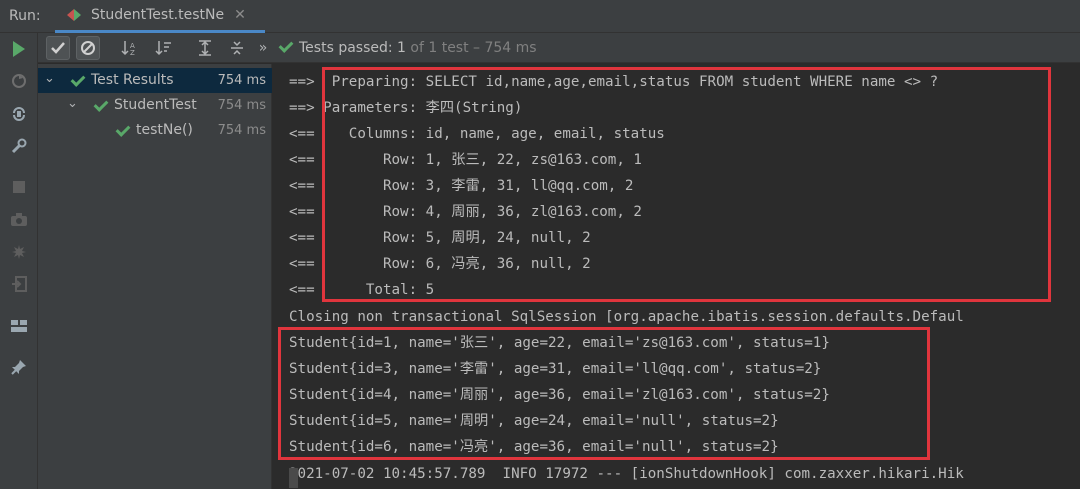 This screenshot has height=489, width=1080. Describe the element at coordinates (132, 80) in the screenshot. I see `tree-item-label: Test Results` at that location.